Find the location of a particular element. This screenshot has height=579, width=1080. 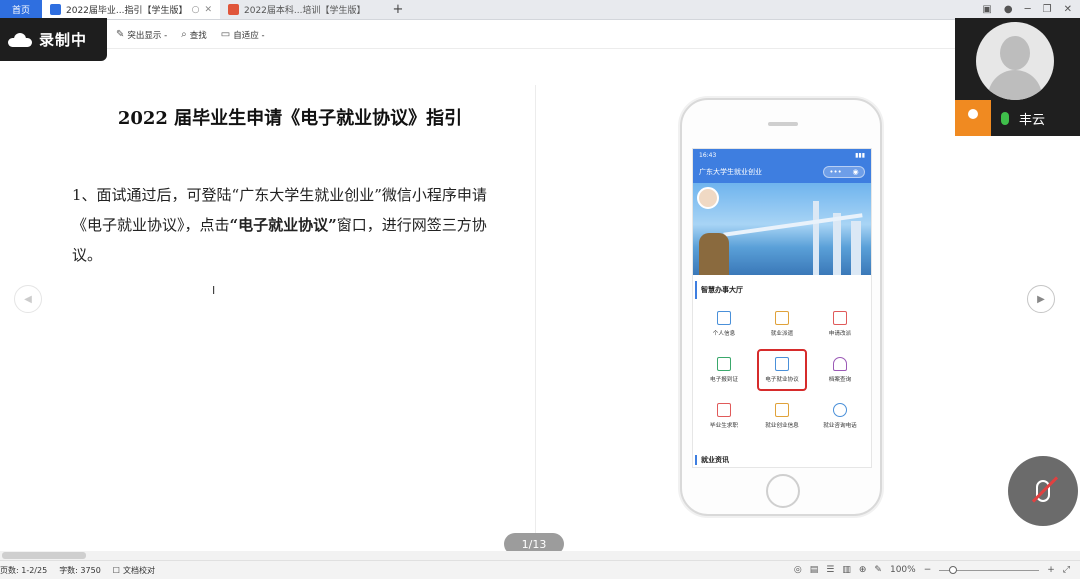

grid-item-label: 档案查询 is located at coordinates (840, 380).